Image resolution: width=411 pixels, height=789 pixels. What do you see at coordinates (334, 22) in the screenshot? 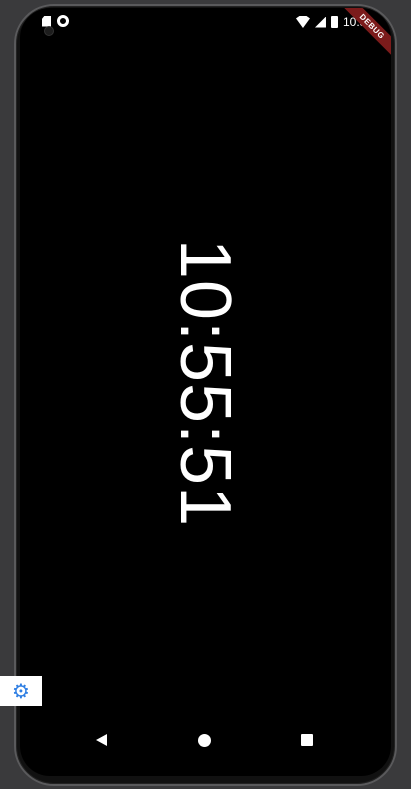
I see `battery-icon` at bounding box center [334, 22].